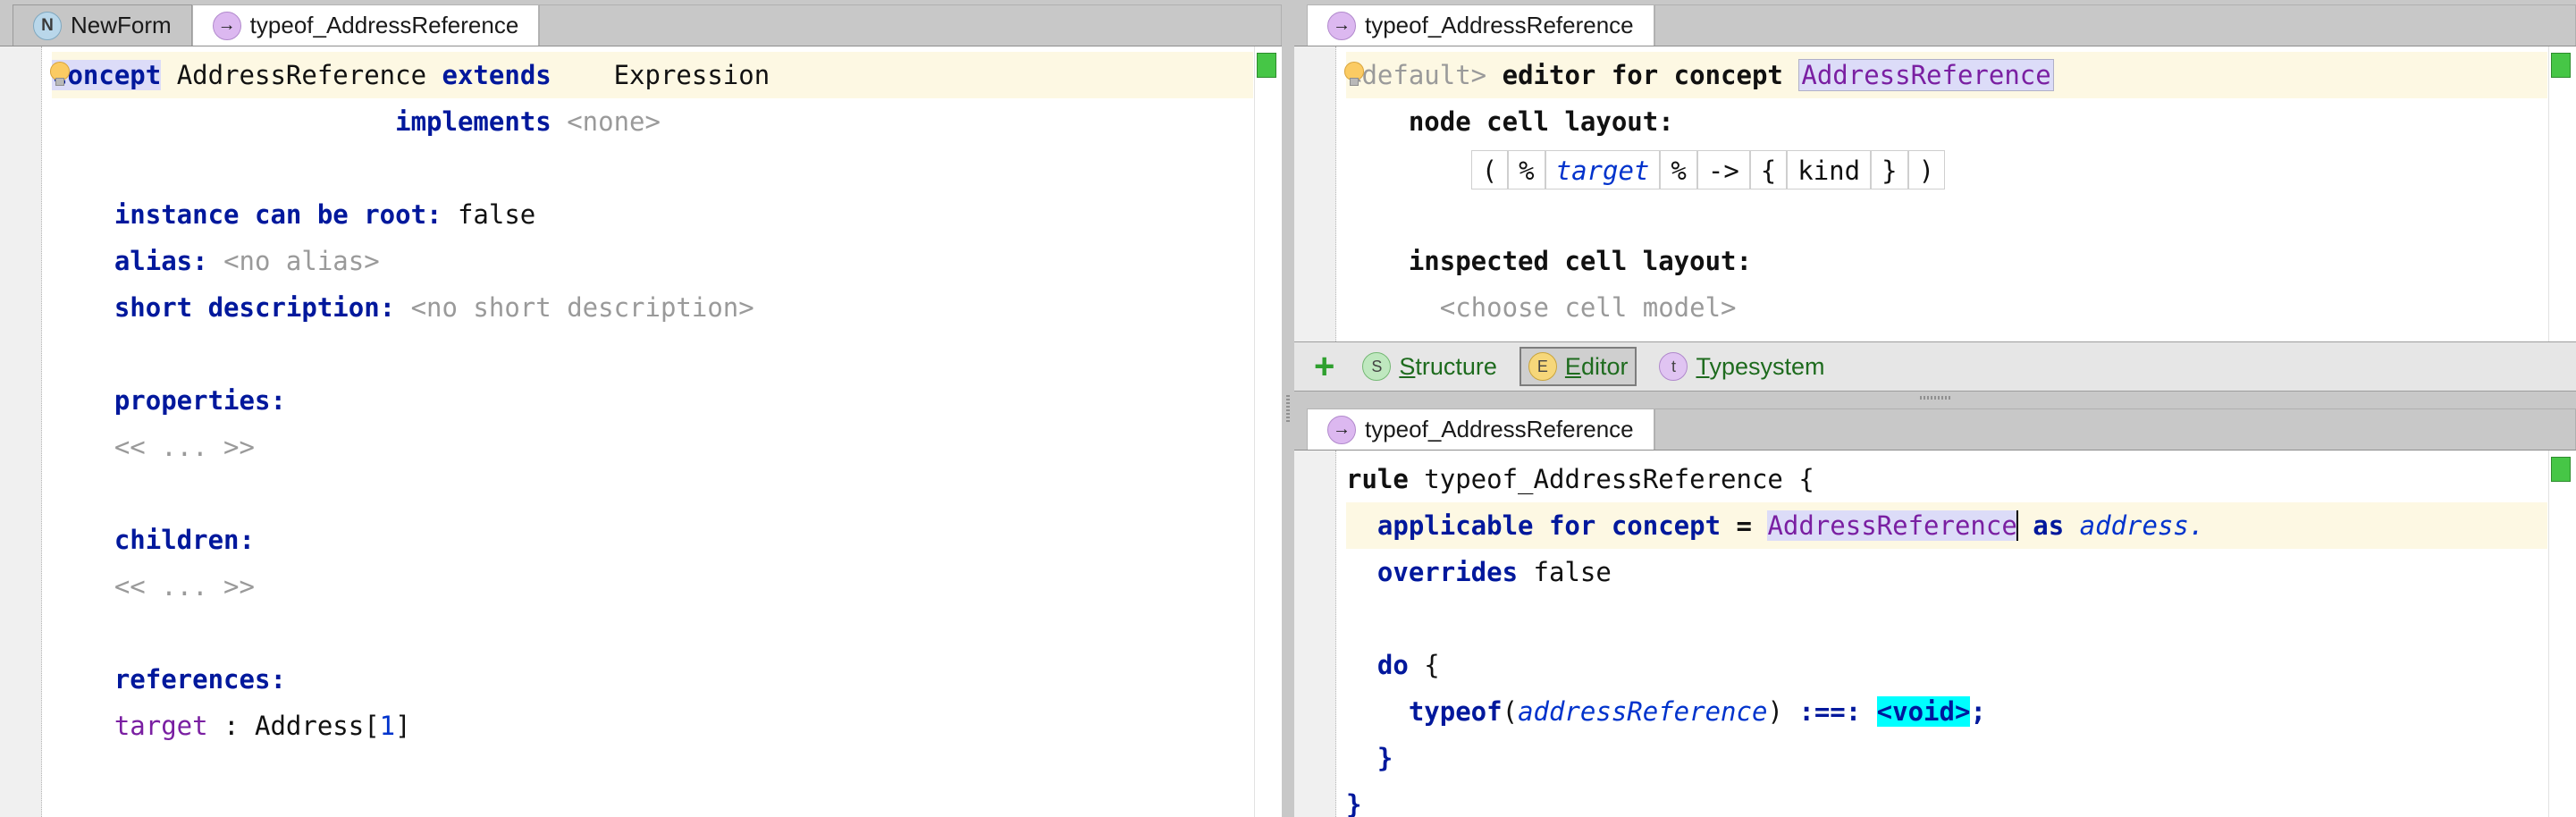 Image resolution: width=2576 pixels, height=817 pixels. I want to click on code-token: properties:, so click(200, 401).